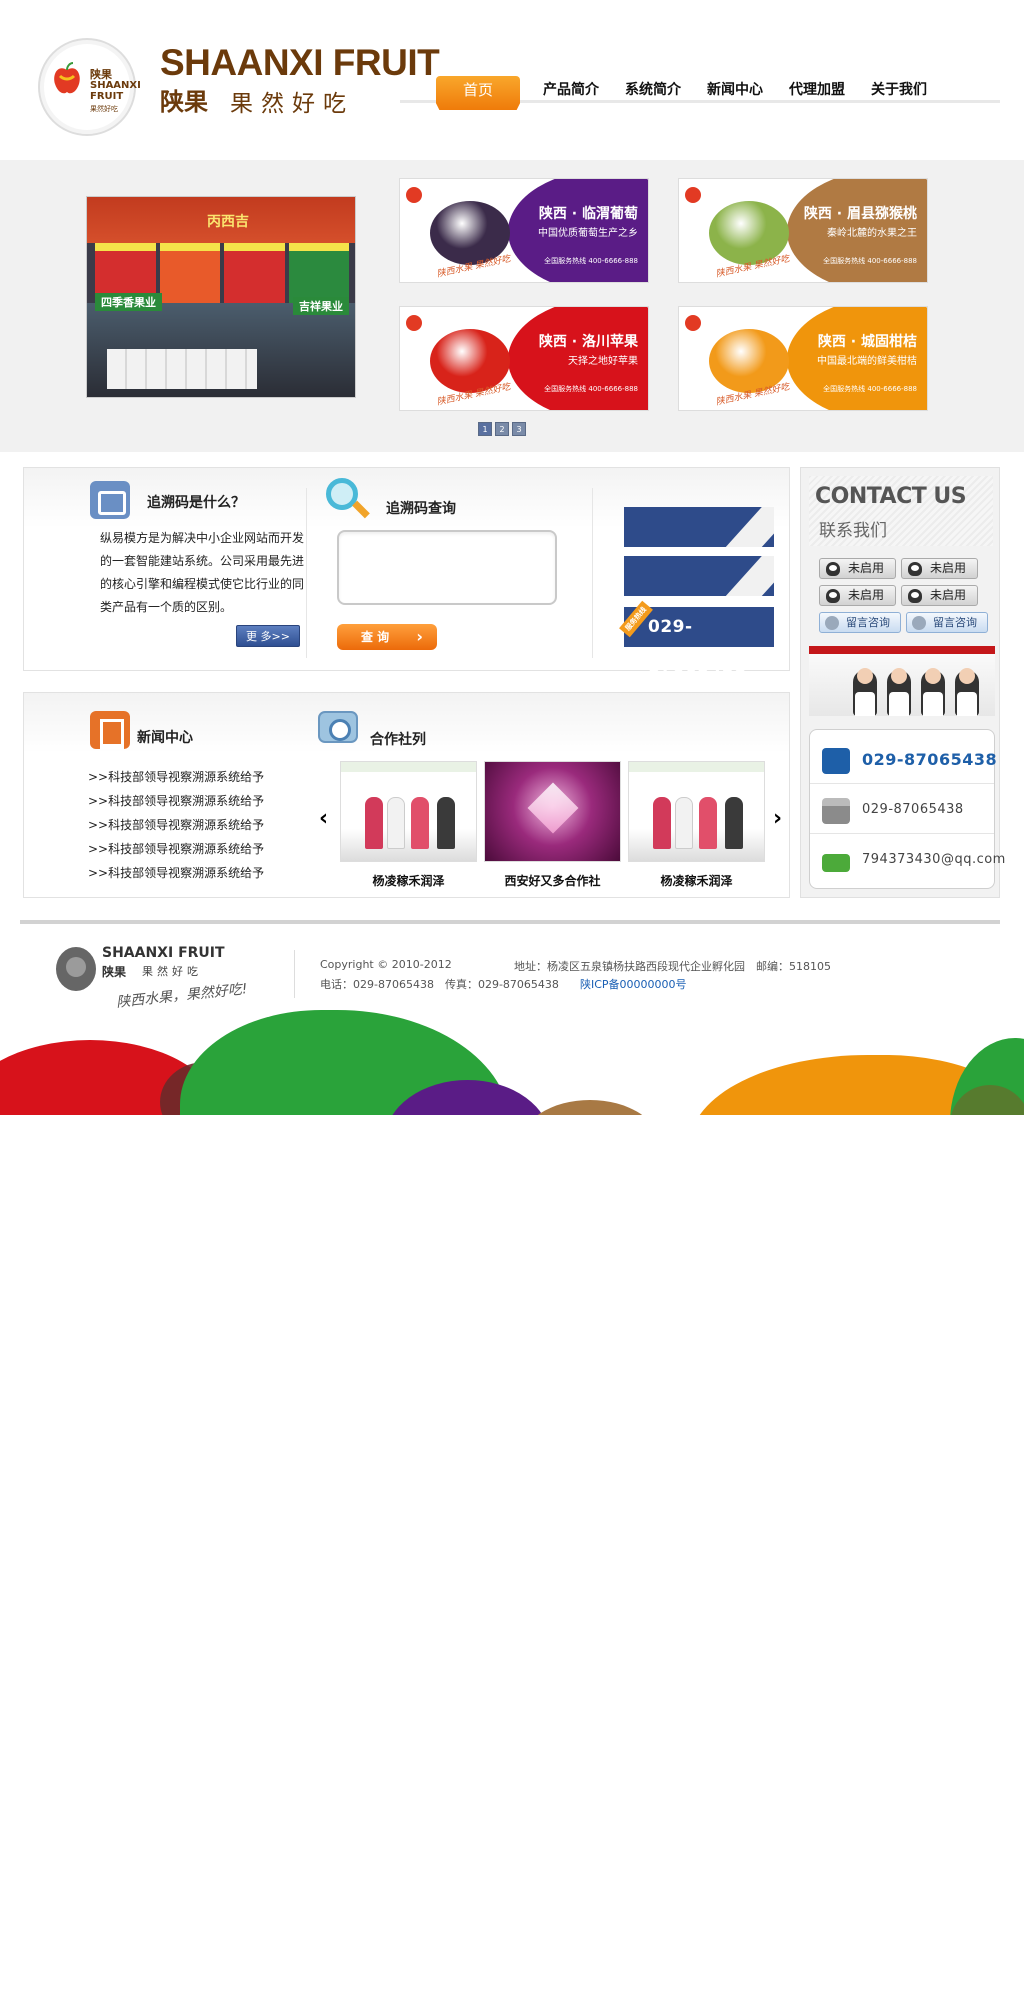  Describe the element at coordinates (836, 811) in the screenshot. I see `fax-icon` at that location.